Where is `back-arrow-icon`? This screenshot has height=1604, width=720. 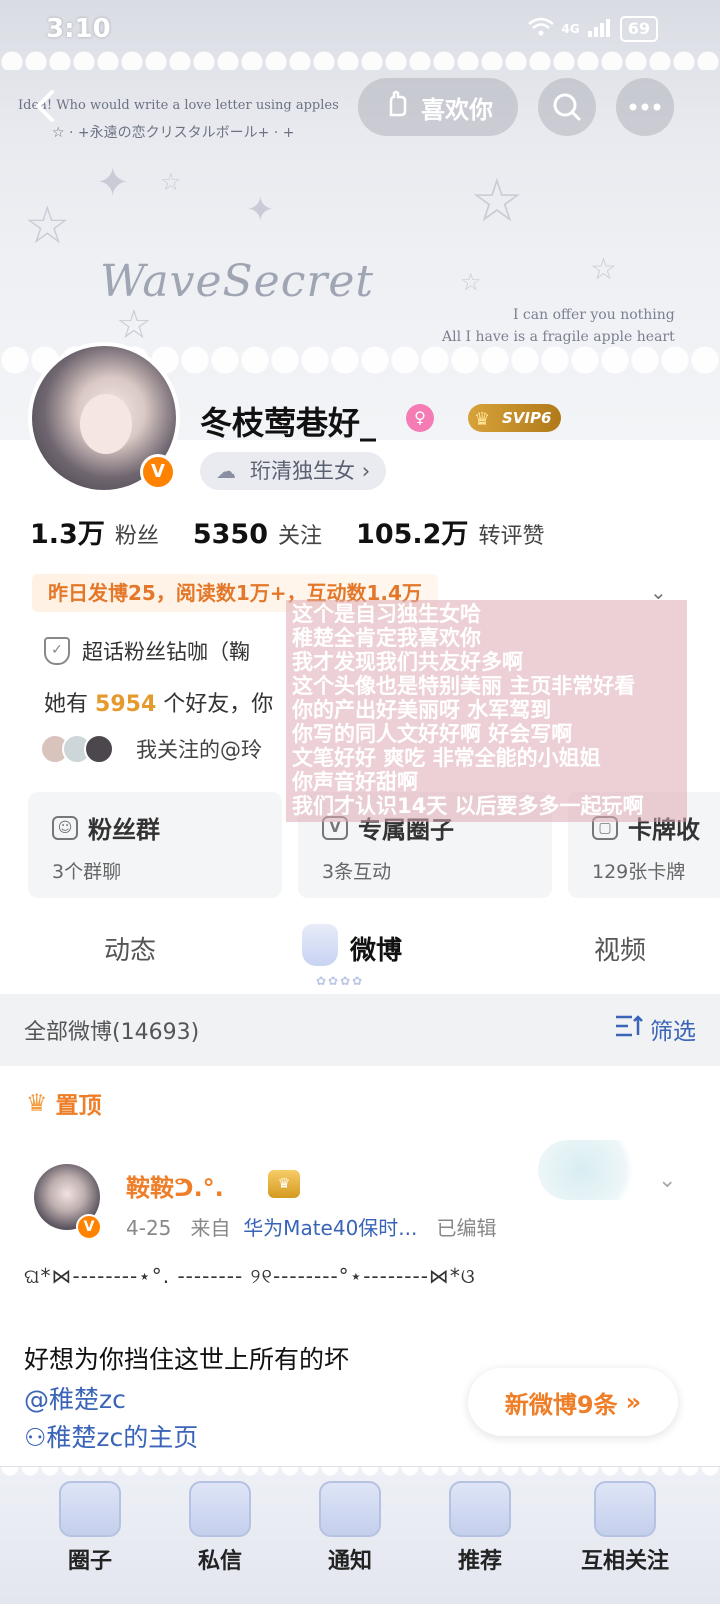 back-arrow-icon is located at coordinates (45, 106).